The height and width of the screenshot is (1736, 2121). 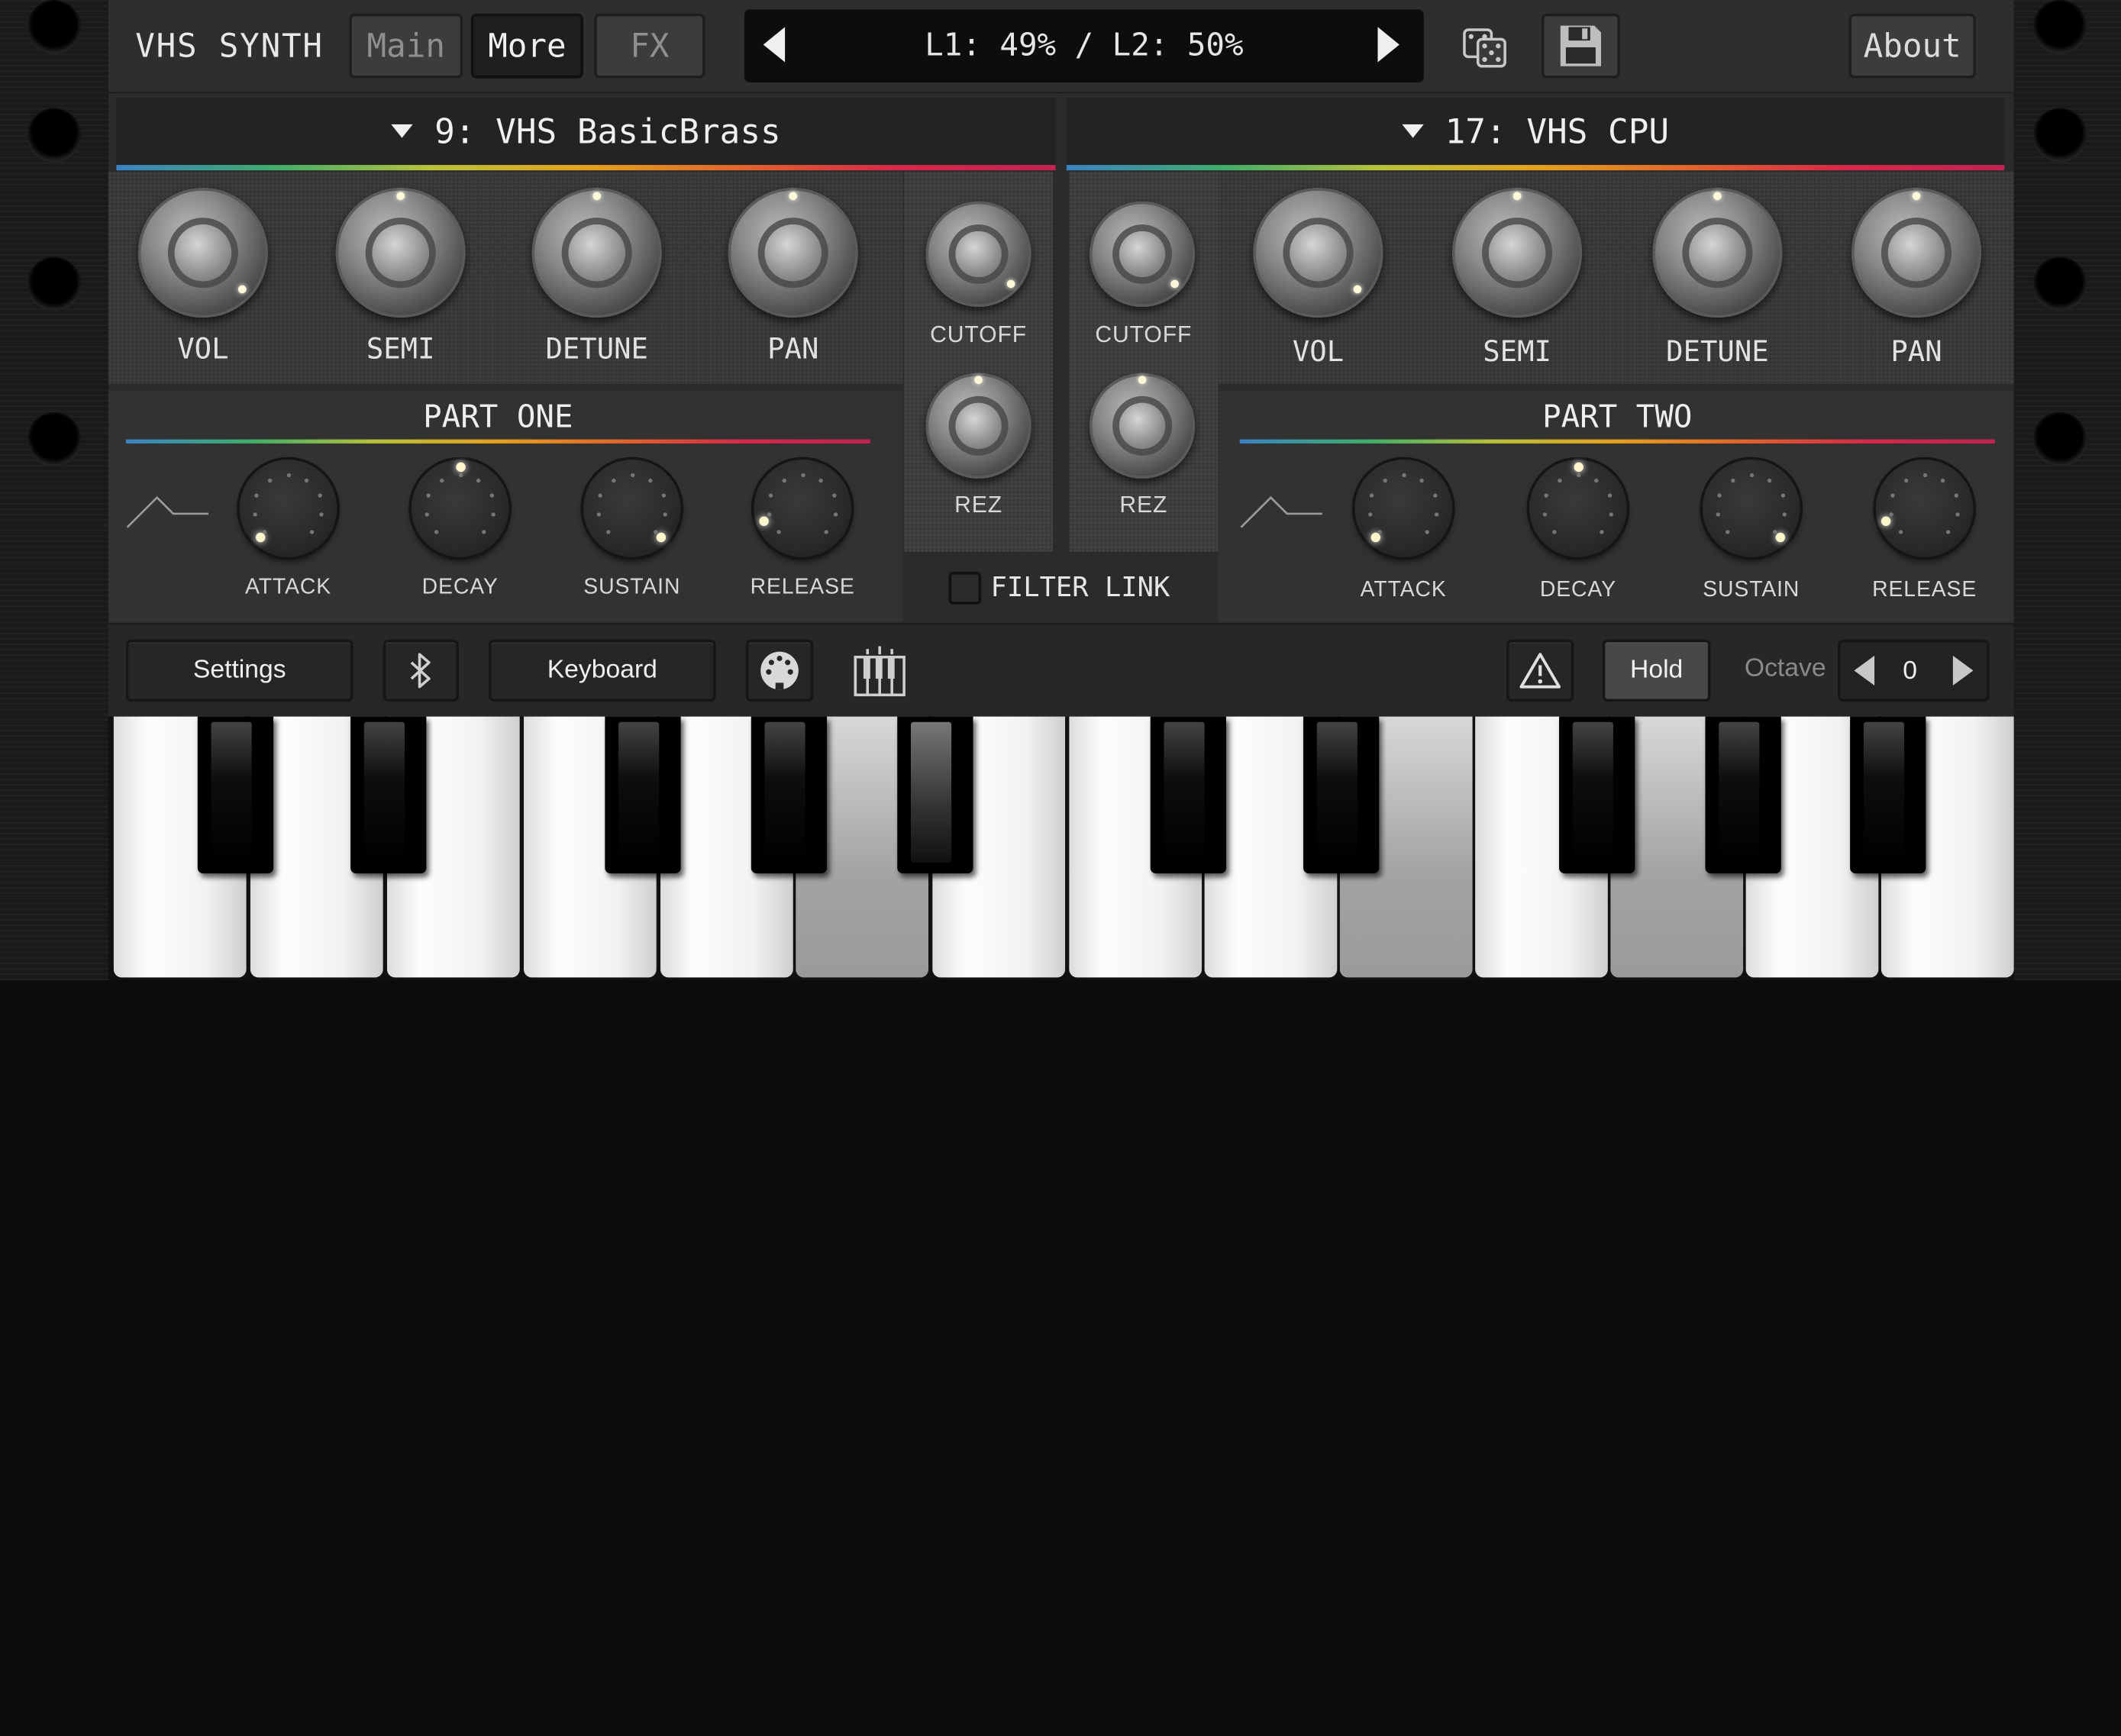 What do you see at coordinates (935, 795) in the screenshot?
I see `black-key-pressed` at bounding box center [935, 795].